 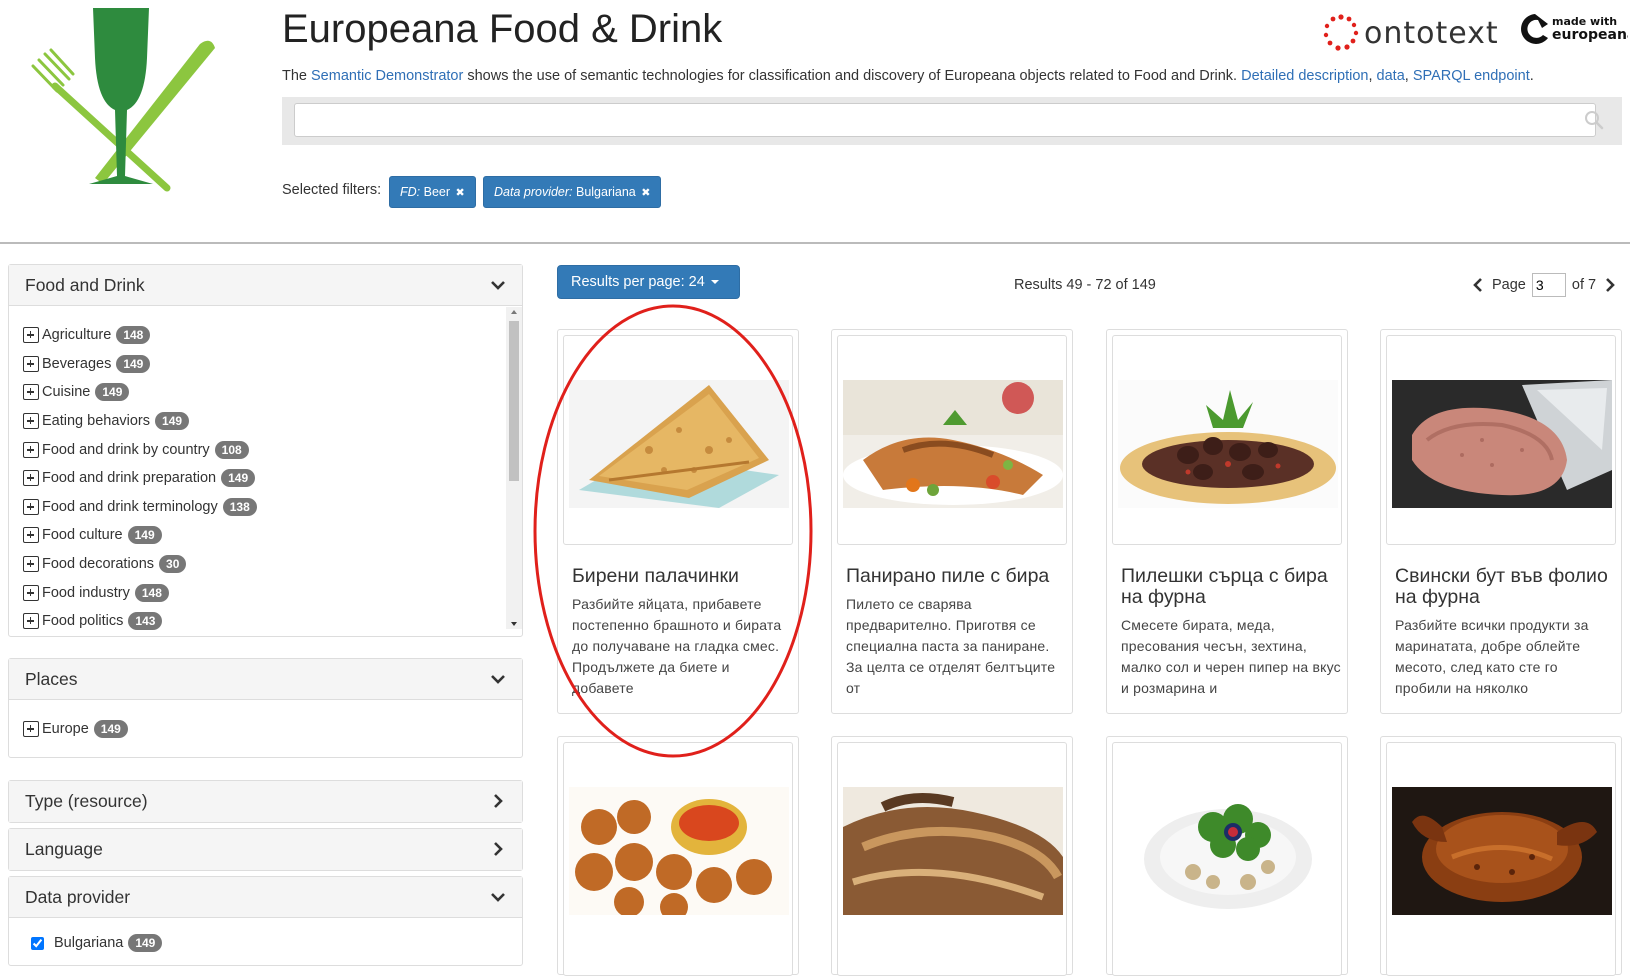 What do you see at coordinates (265, 849) in the screenshot?
I see `facet-header-language: Language` at bounding box center [265, 849].